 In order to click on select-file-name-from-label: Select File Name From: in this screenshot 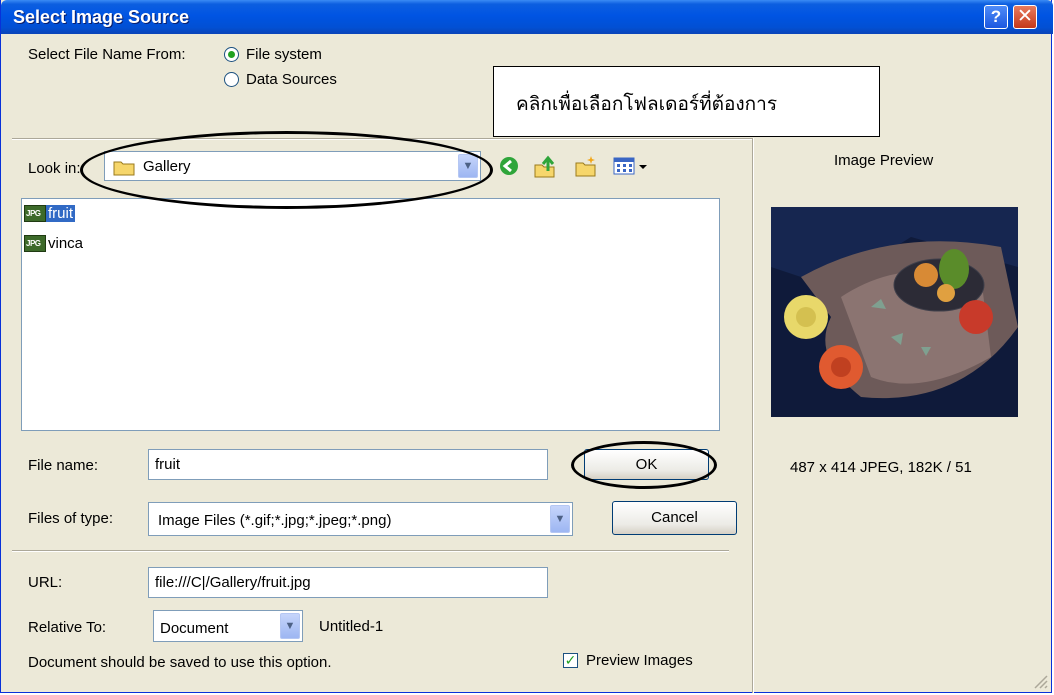, I will do `click(107, 54)`.